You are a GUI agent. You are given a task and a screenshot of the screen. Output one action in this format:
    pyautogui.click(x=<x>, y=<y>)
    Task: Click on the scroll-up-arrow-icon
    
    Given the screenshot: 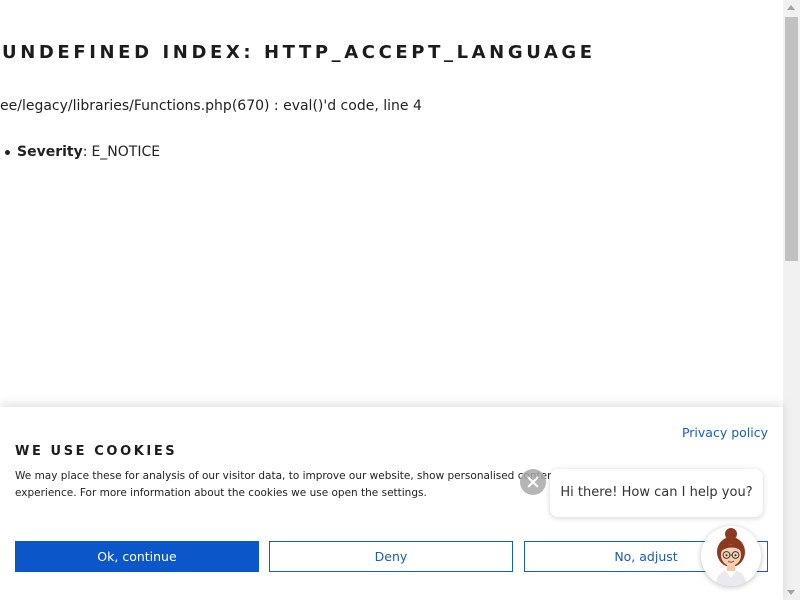 What is the action you would take?
    pyautogui.click(x=791, y=7)
    